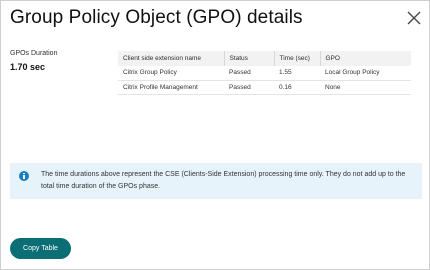 The image size is (430, 270). I want to click on gpo-duration-value: 1.70 sec, so click(28, 67).